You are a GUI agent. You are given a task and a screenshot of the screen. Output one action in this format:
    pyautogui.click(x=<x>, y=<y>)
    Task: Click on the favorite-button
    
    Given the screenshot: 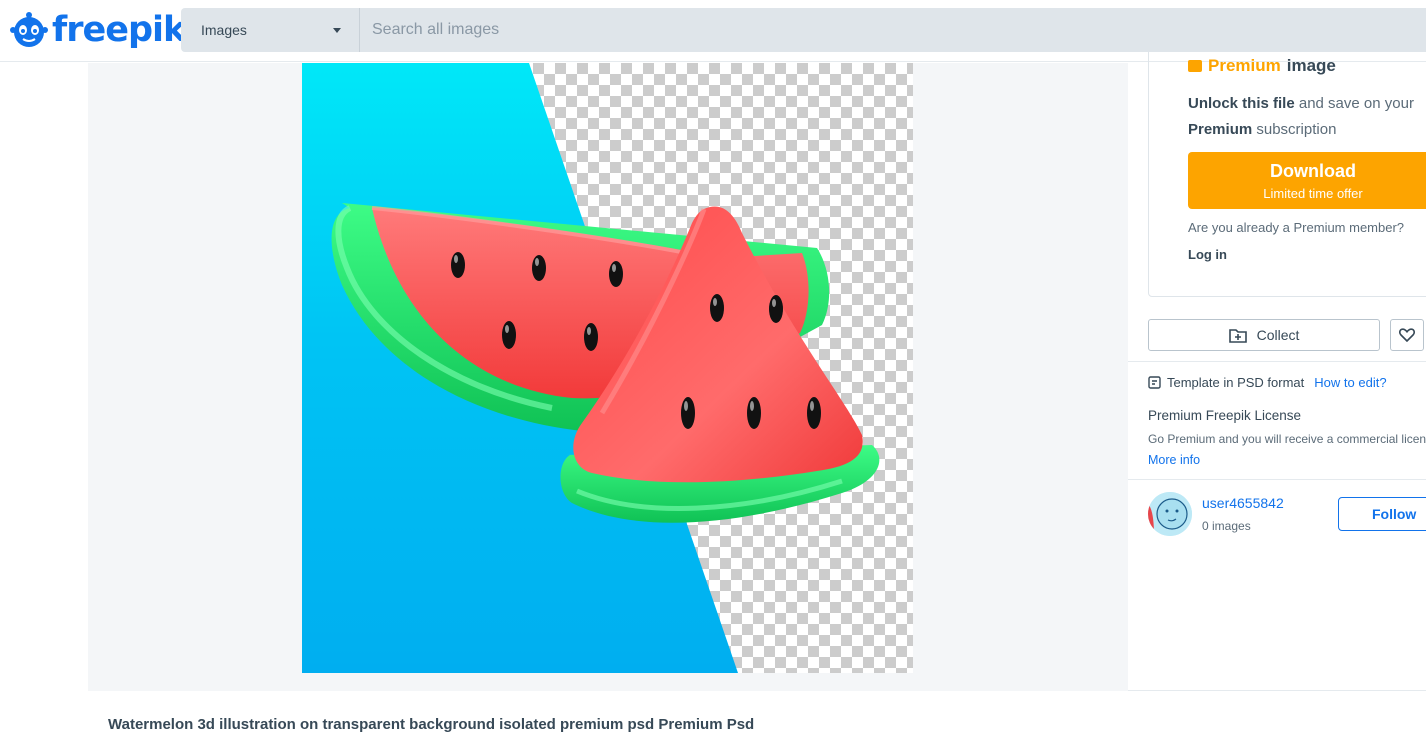 What is the action you would take?
    pyautogui.click(x=1407, y=335)
    